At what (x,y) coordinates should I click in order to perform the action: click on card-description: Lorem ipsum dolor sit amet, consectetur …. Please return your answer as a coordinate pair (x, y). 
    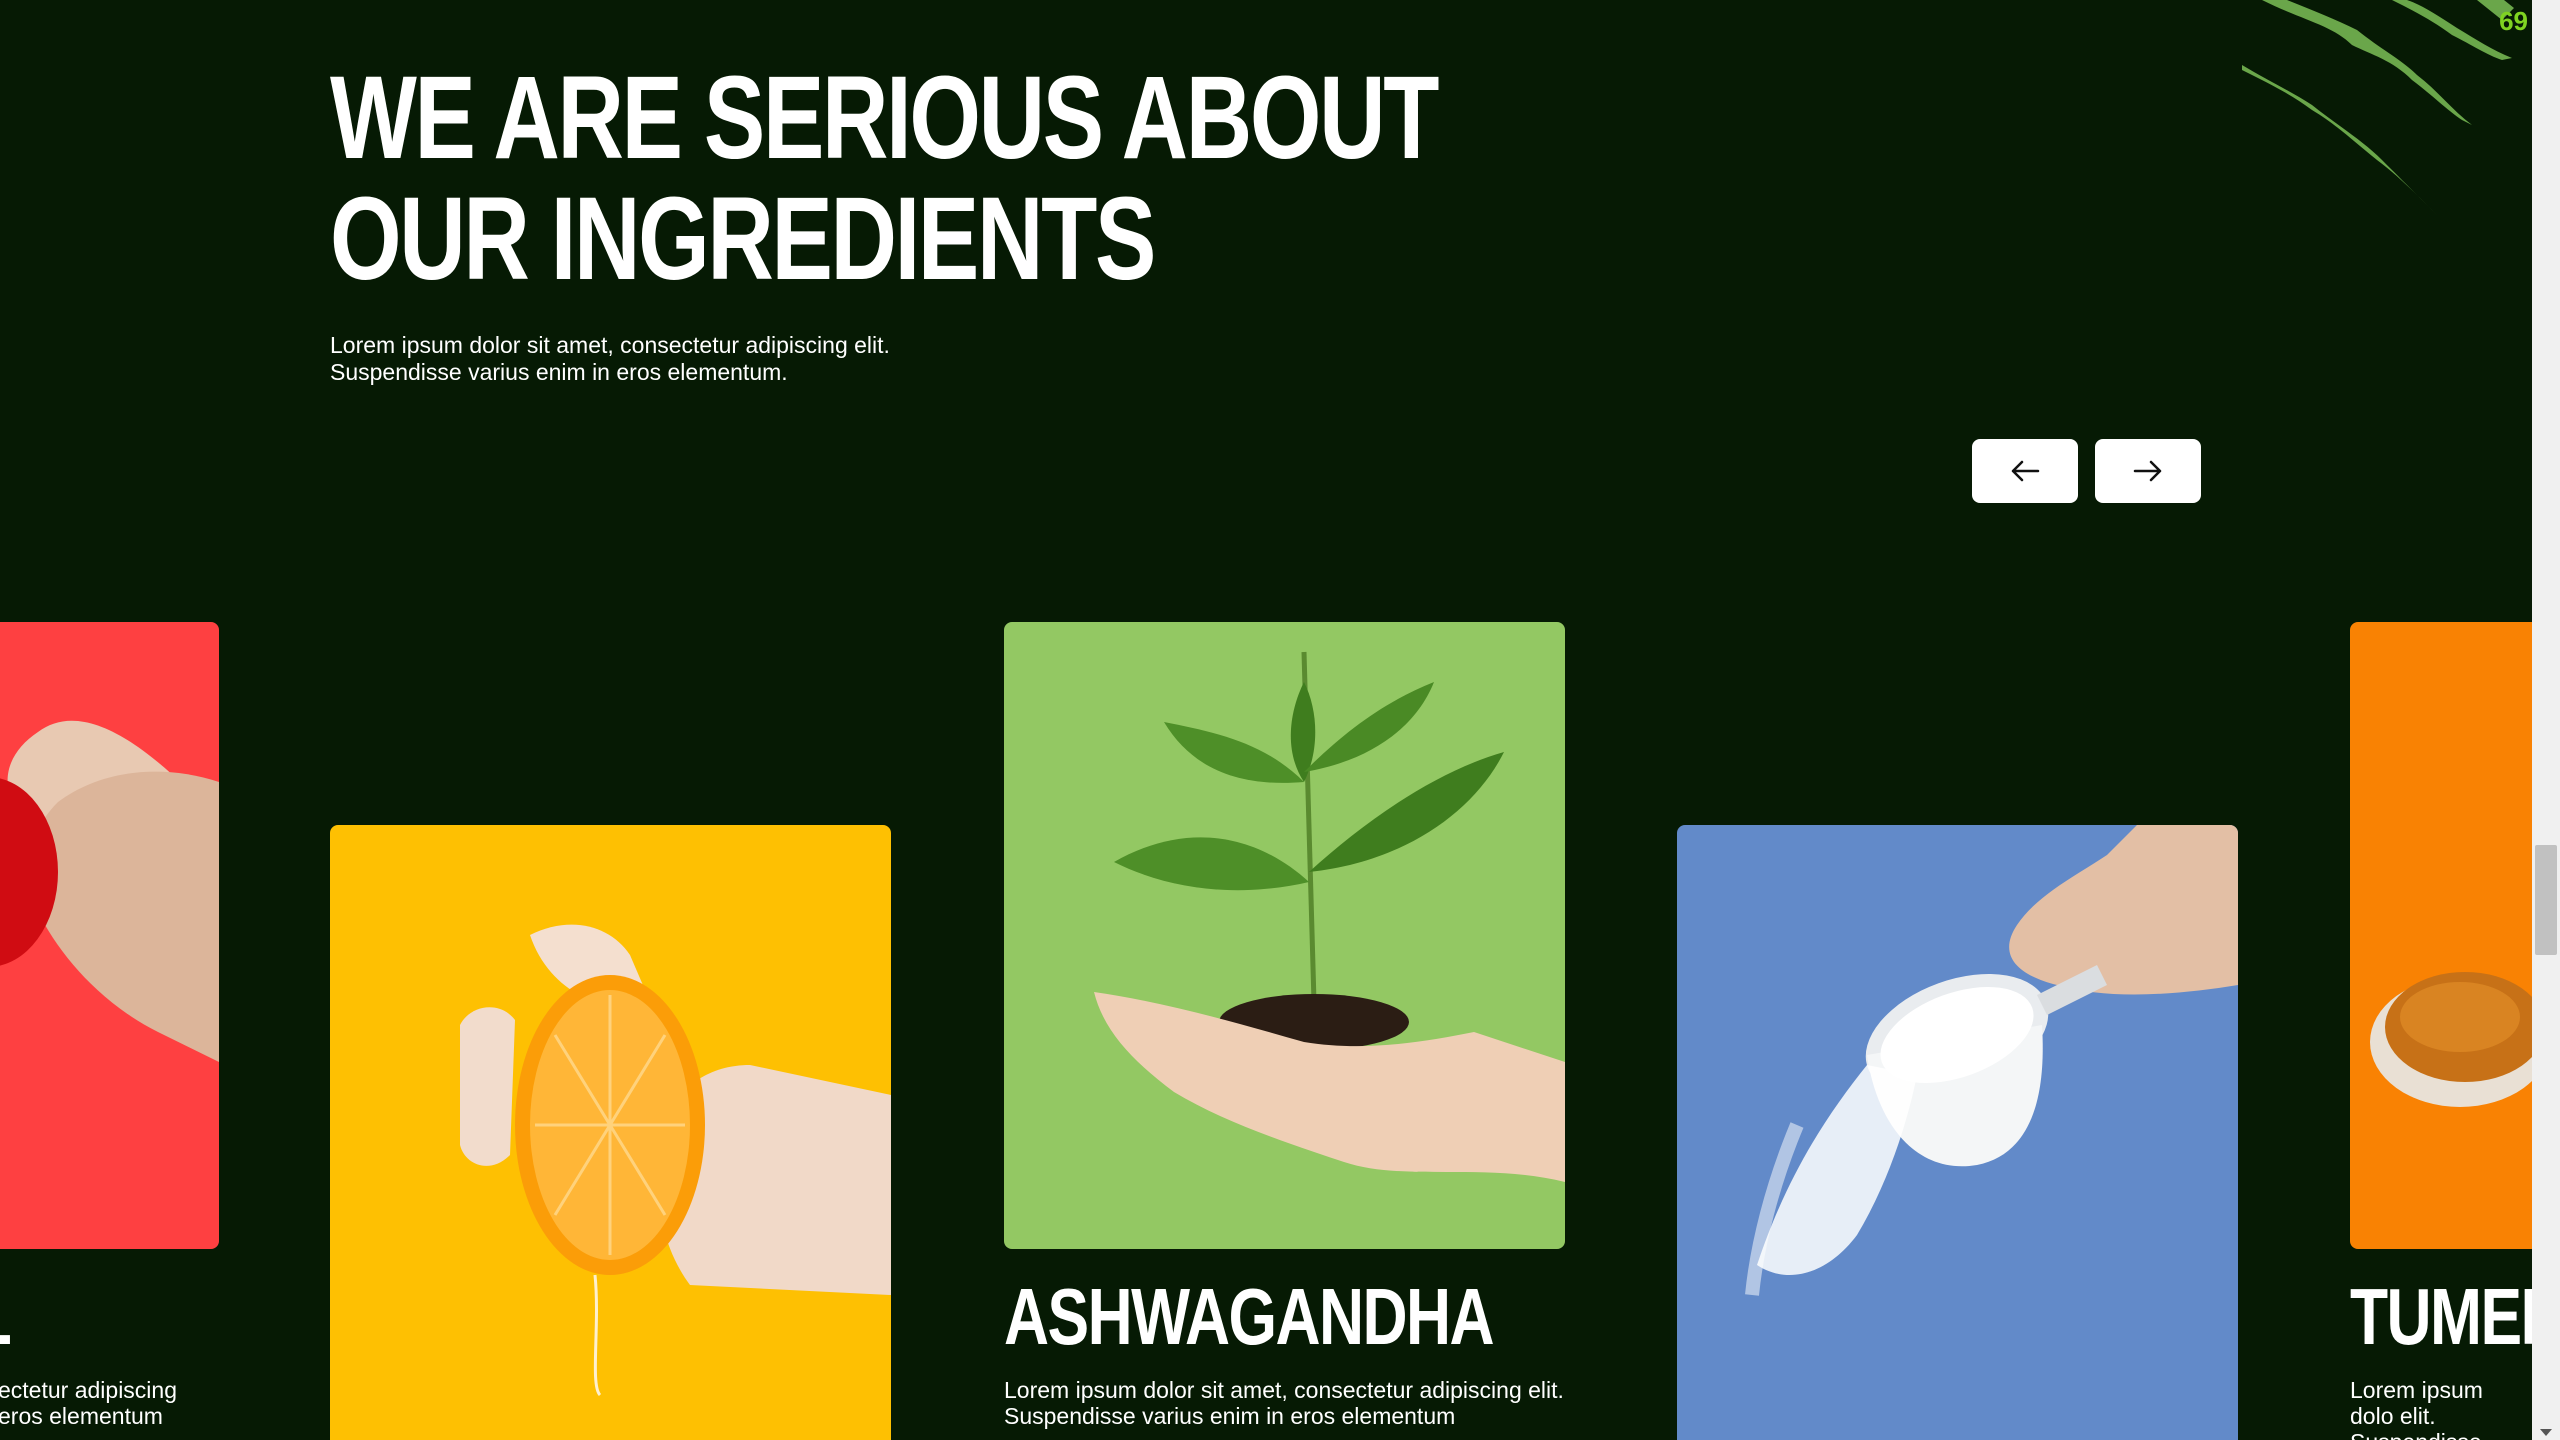
    Looking at the image, I should click on (1284, 1403).